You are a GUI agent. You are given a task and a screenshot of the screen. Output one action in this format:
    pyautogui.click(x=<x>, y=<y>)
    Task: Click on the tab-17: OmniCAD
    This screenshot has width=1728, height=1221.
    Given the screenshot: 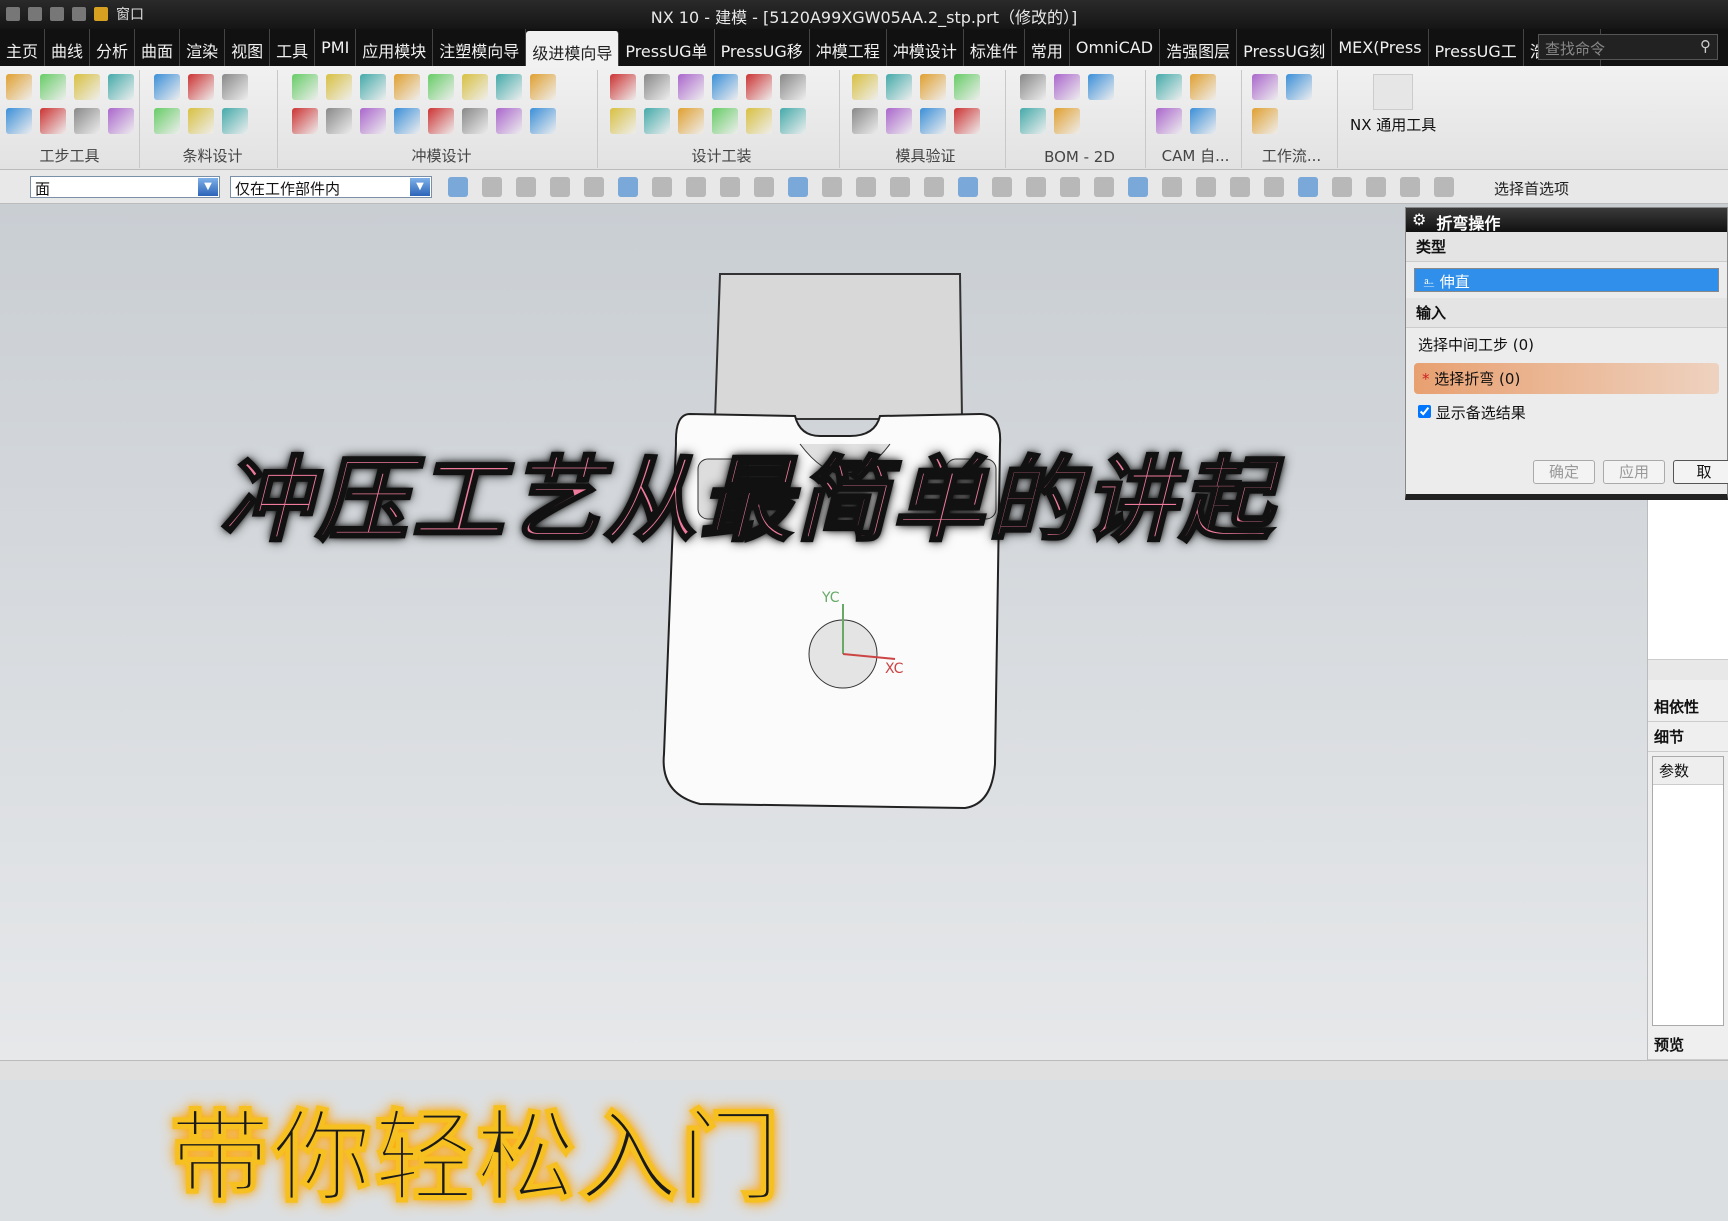 What is the action you would take?
    pyautogui.click(x=1115, y=47)
    